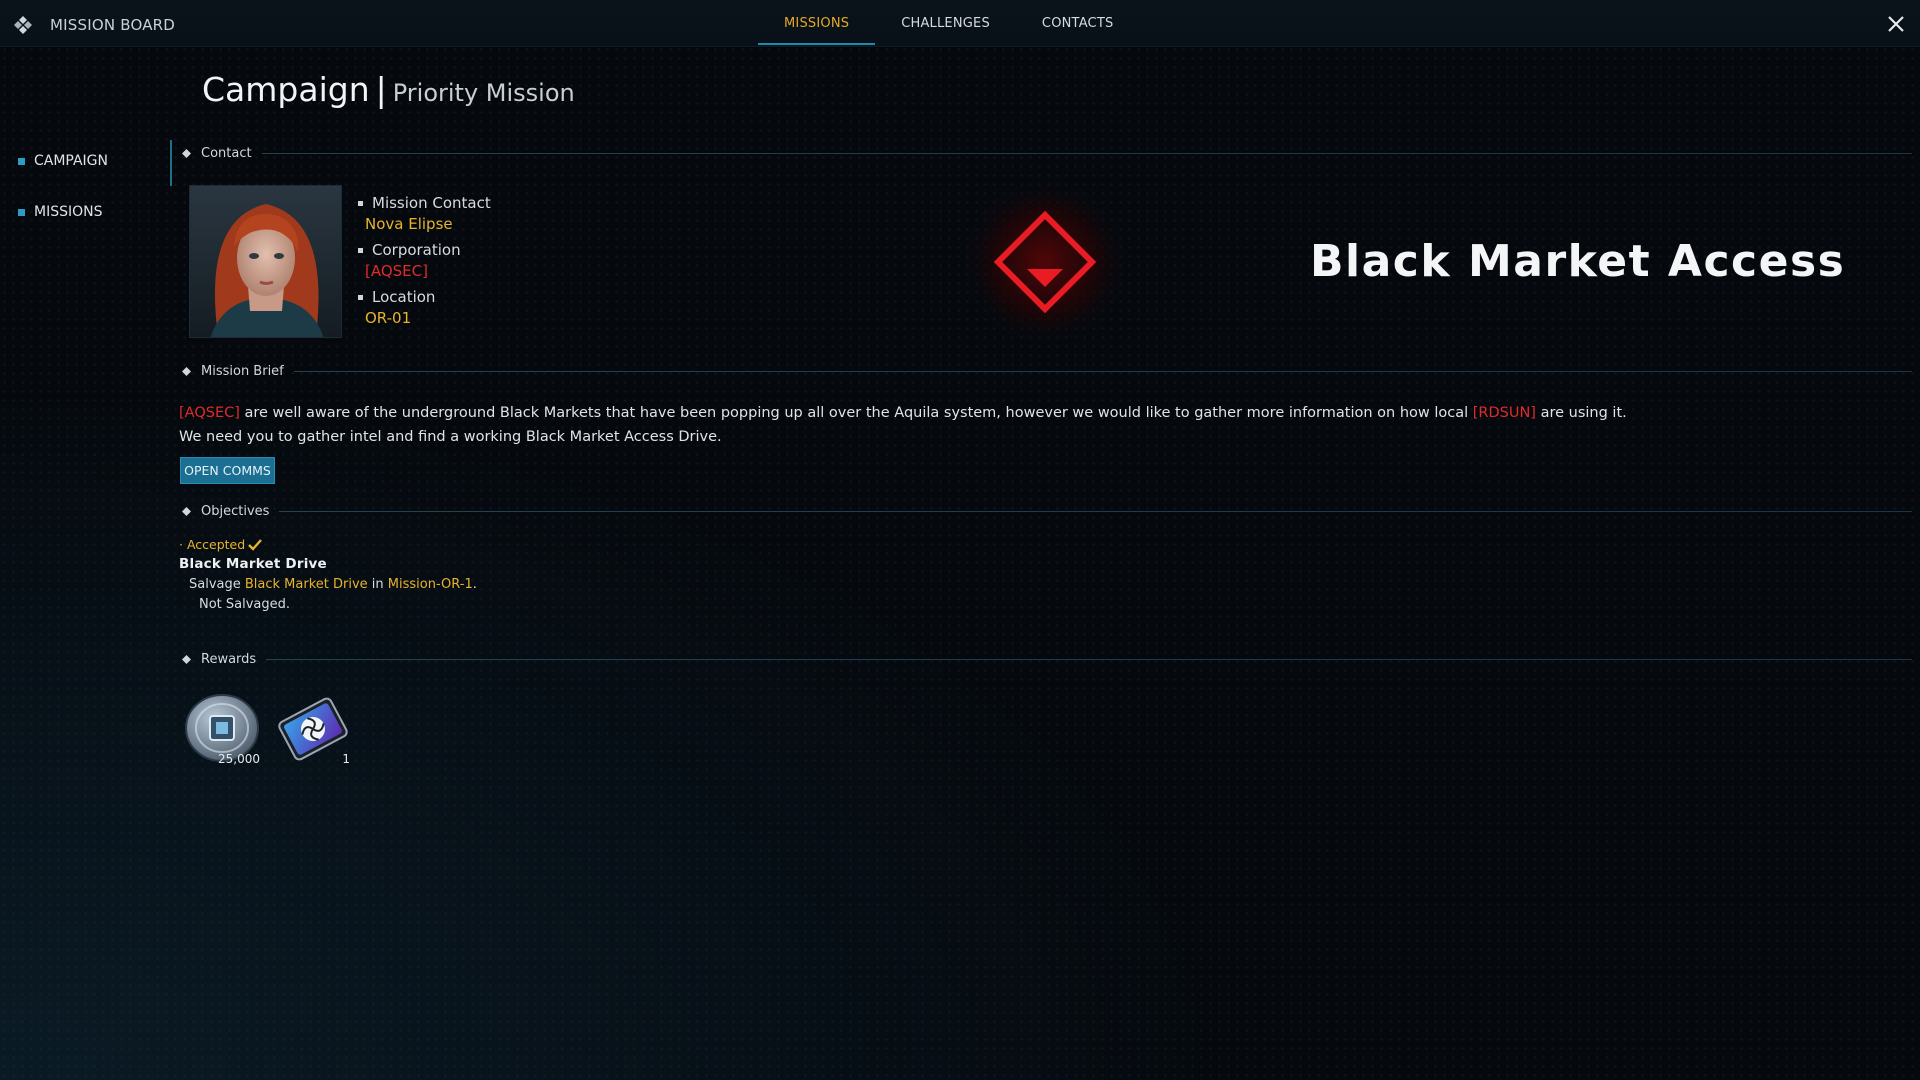 This screenshot has width=1920, height=1080. I want to click on task-text: Salvage, so click(217, 584).